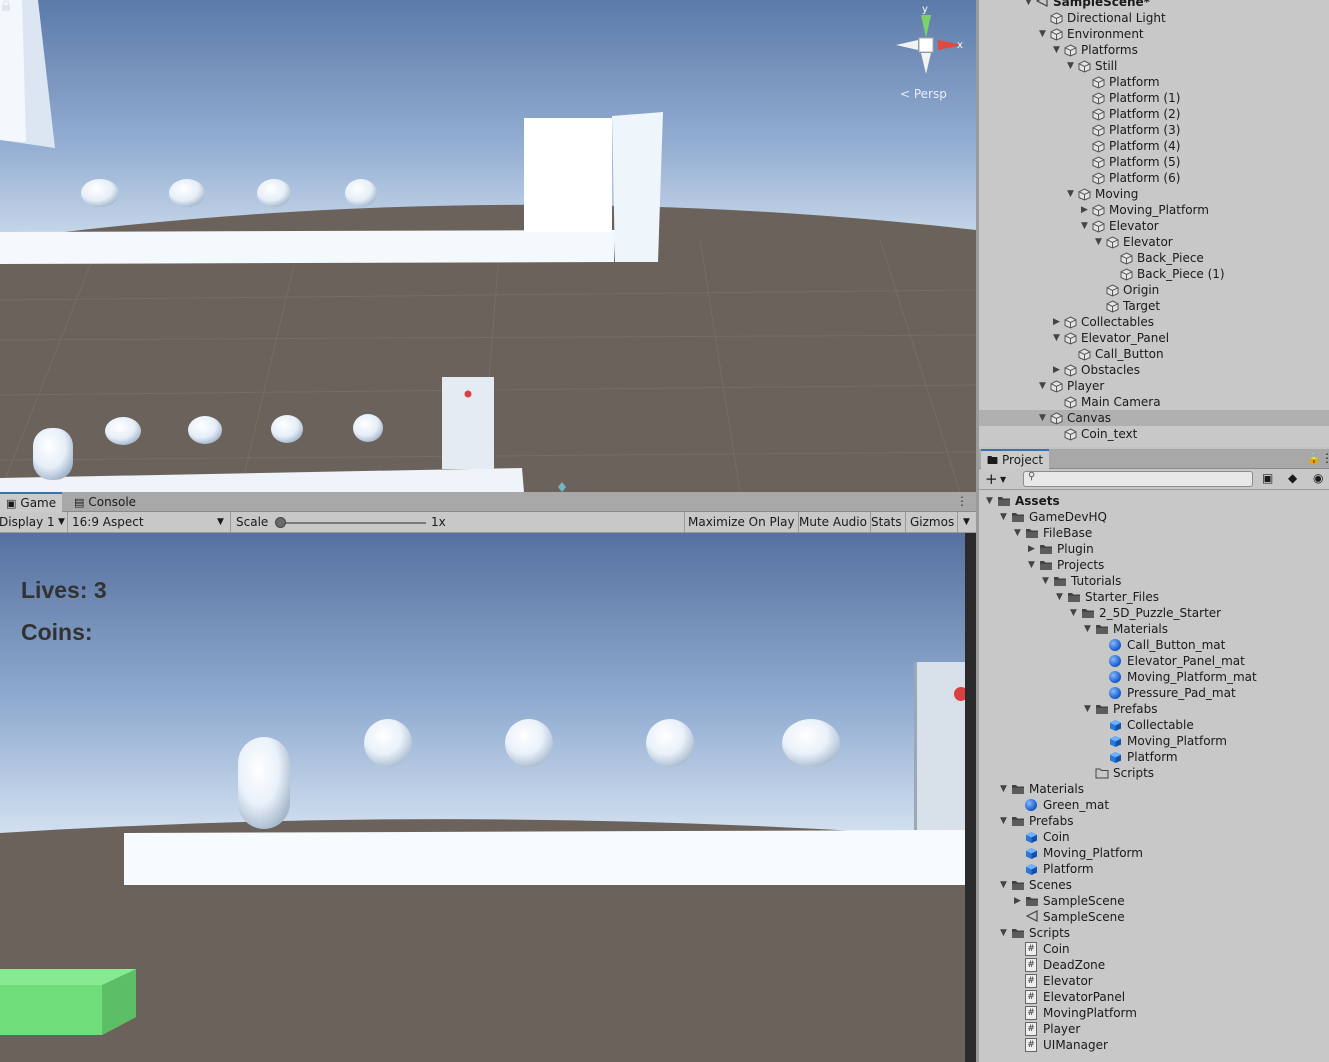 This screenshot has width=1329, height=1062. What do you see at coordinates (1154, 917) in the screenshot?
I see `project-item: SampleScene` at bounding box center [1154, 917].